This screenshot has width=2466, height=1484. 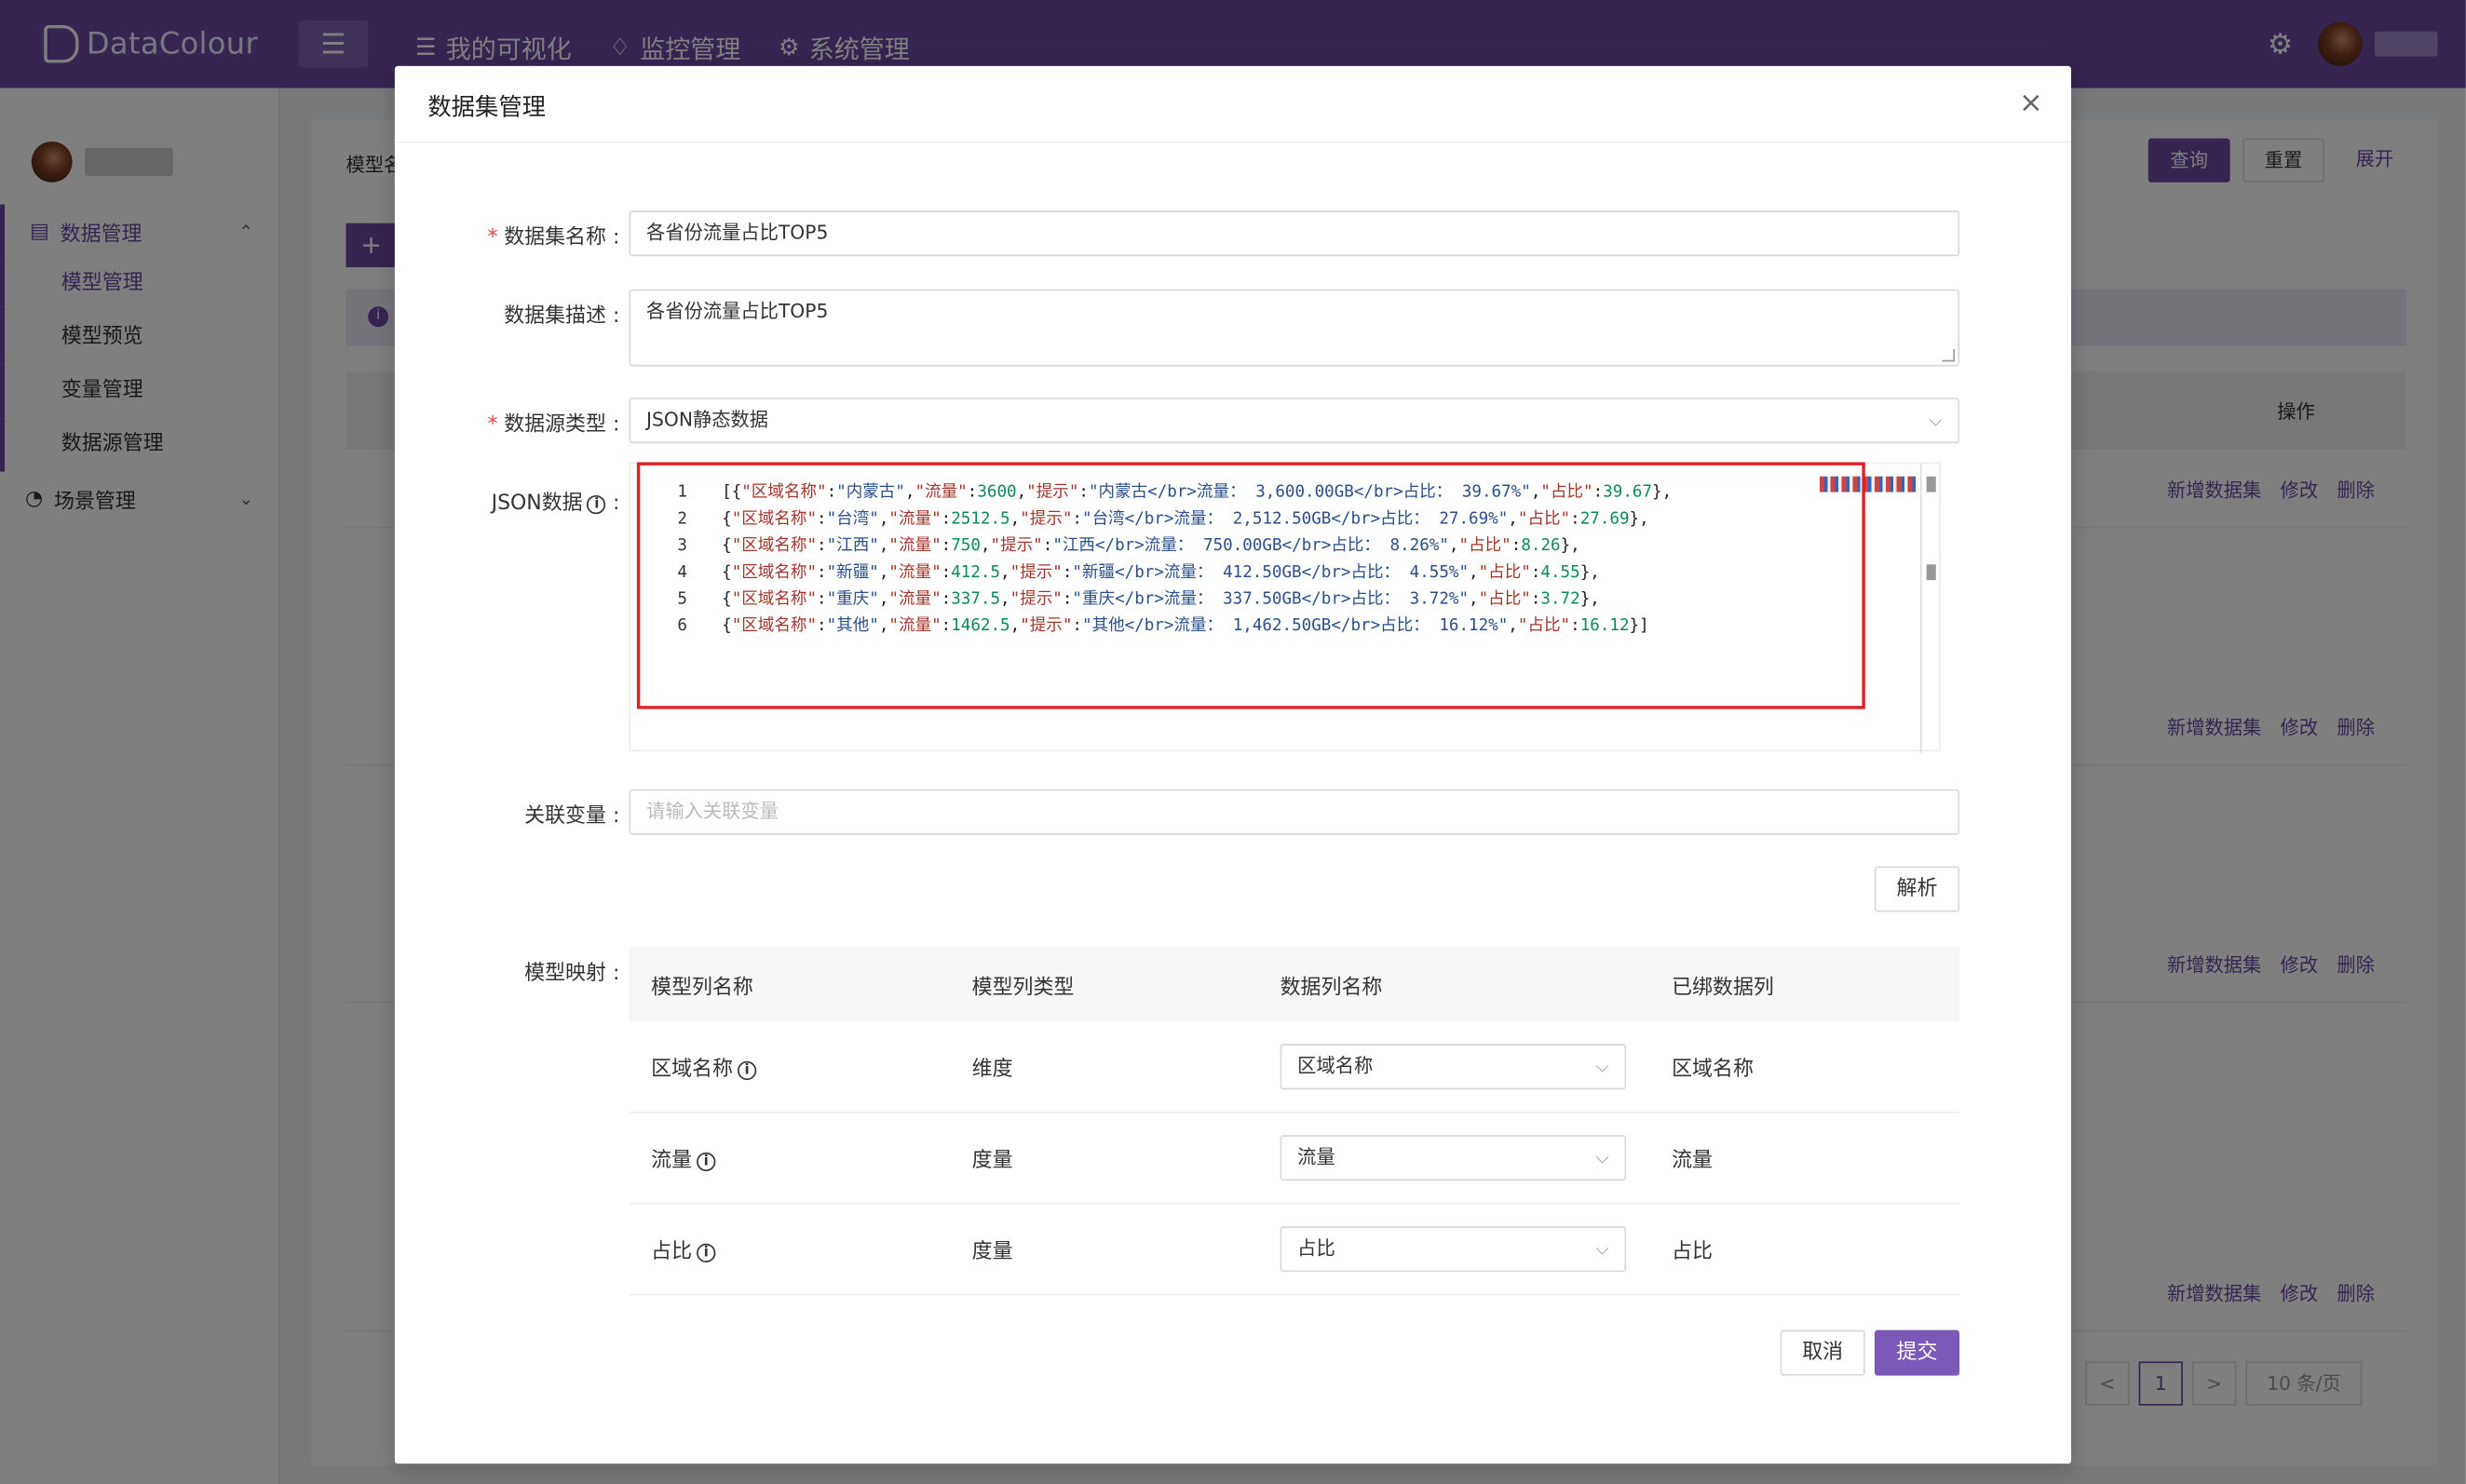 I want to click on data-col-cell: 流量 ⌵, so click(x=1453, y=1158).